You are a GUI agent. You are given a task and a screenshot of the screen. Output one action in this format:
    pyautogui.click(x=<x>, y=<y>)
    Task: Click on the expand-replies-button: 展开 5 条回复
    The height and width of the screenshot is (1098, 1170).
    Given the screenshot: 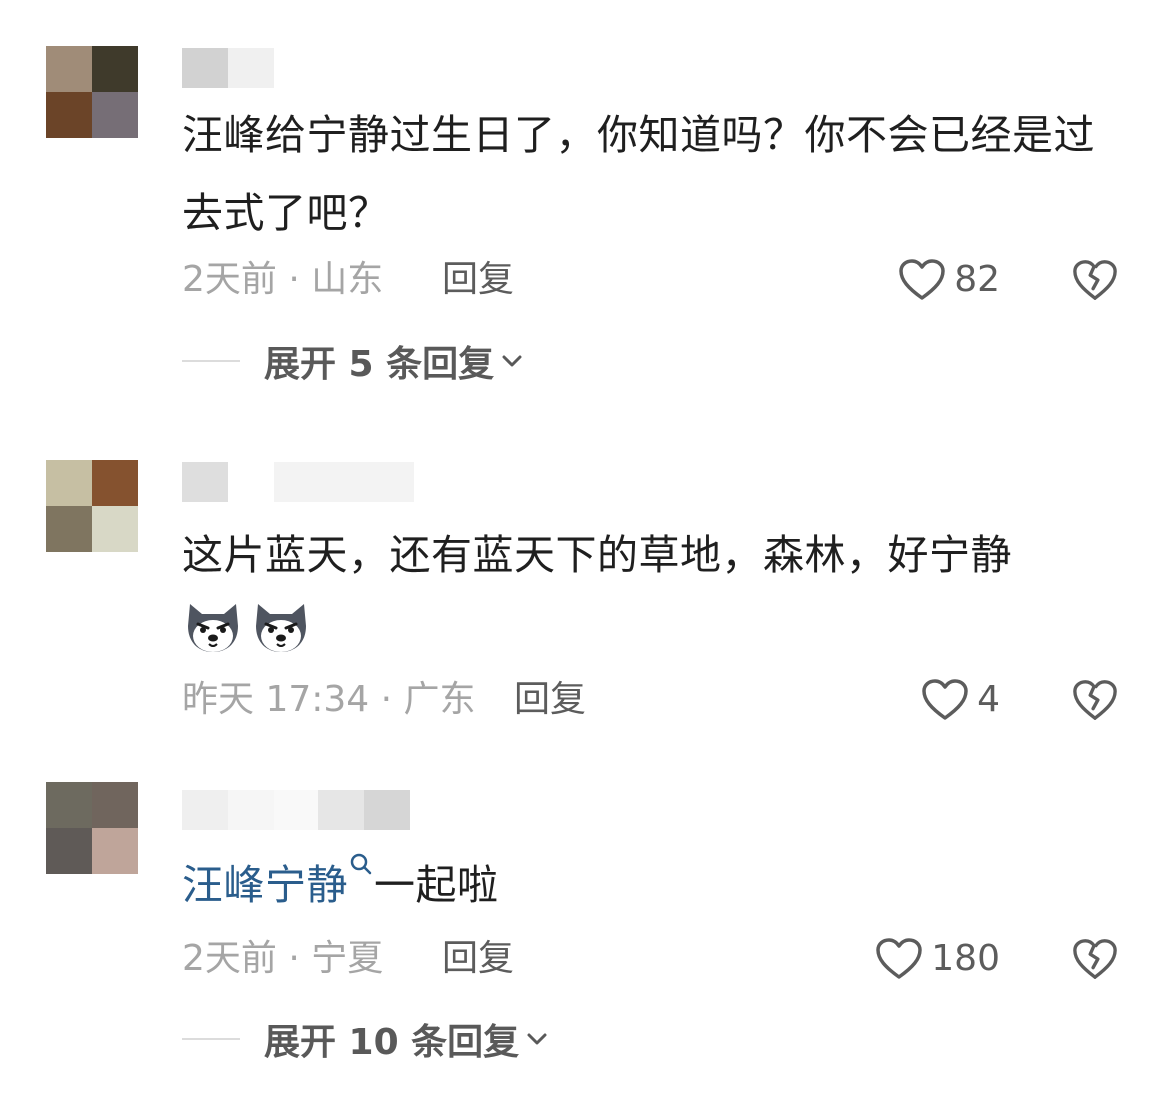 What is the action you would take?
    pyautogui.click(x=354, y=361)
    